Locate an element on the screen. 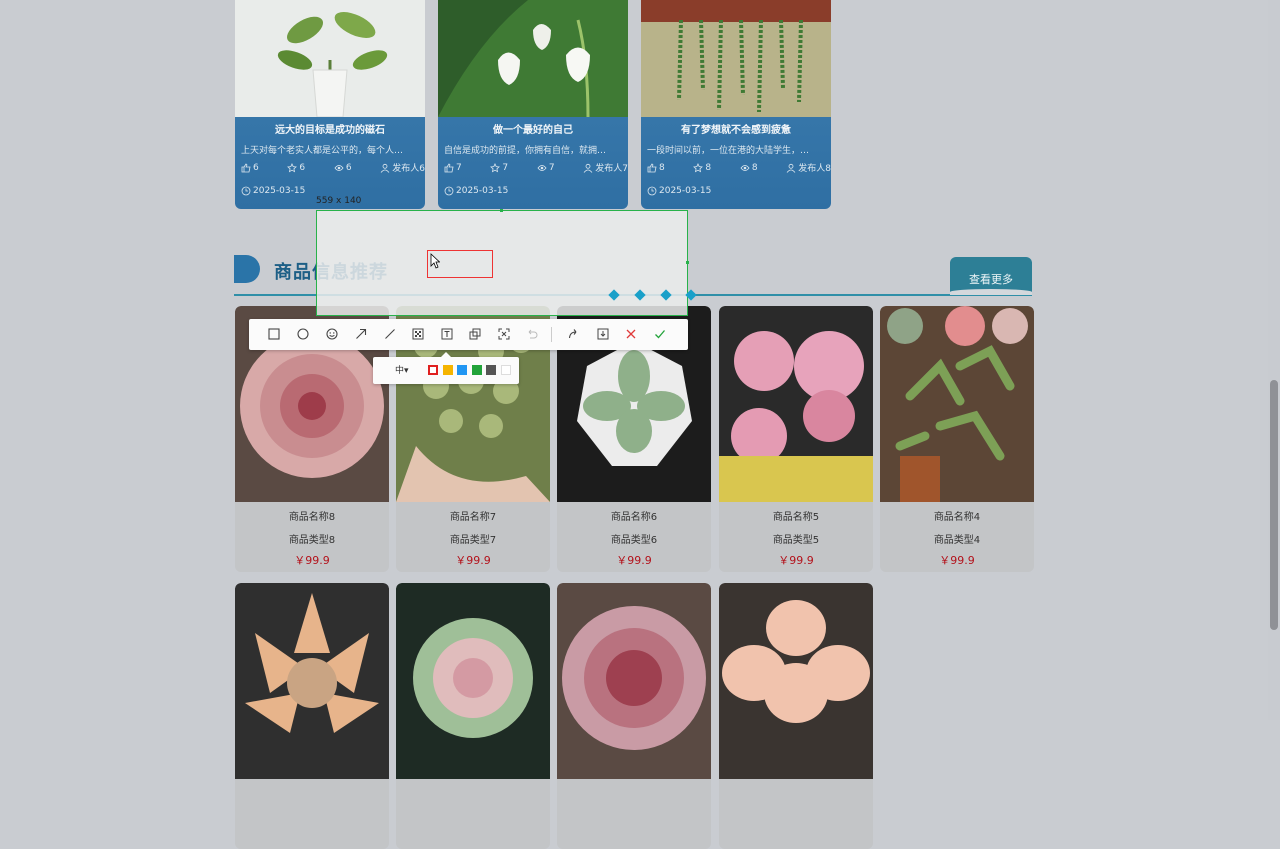 The width and height of the screenshot is (1280, 849). rectangle-icon is located at coordinates (274, 334).